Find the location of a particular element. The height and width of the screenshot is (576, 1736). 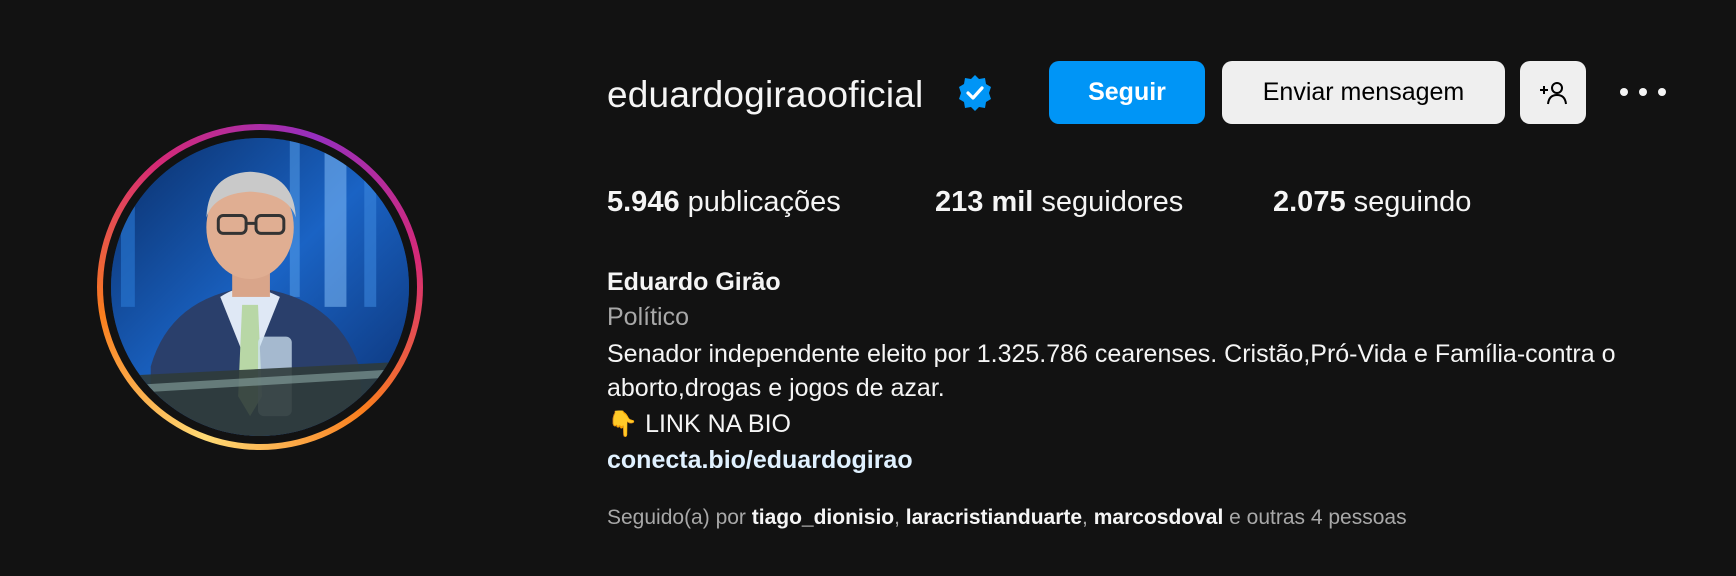

username: eduardogiraooficial is located at coordinates (765, 94).